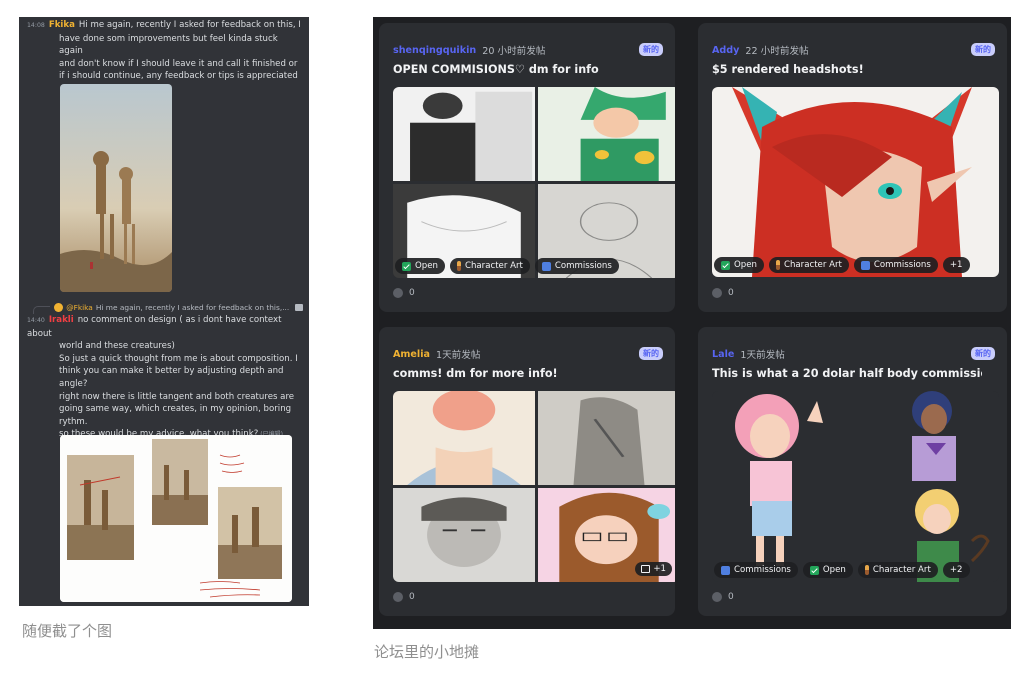  Describe the element at coordinates (73, 421) in the screenshot. I see `message-line: rythm.` at that location.